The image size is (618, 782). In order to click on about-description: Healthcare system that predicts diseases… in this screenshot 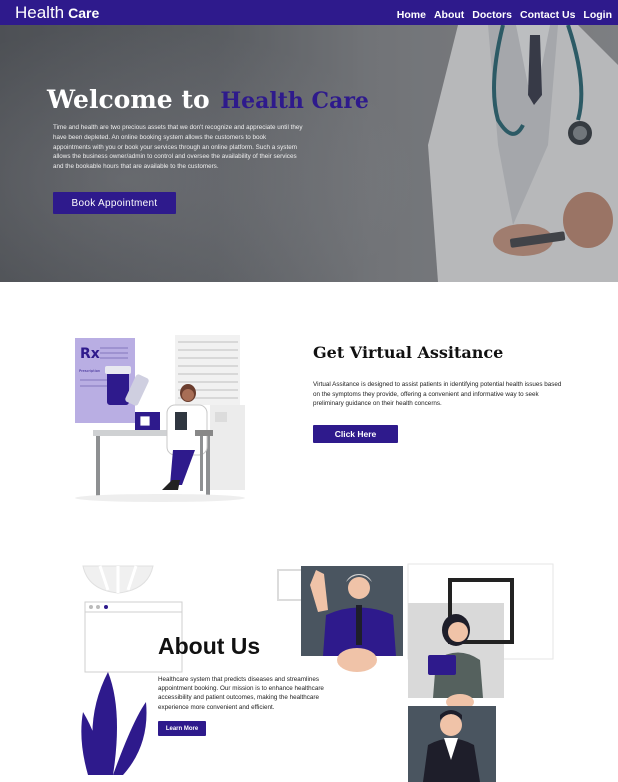, I will do `click(241, 693)`.